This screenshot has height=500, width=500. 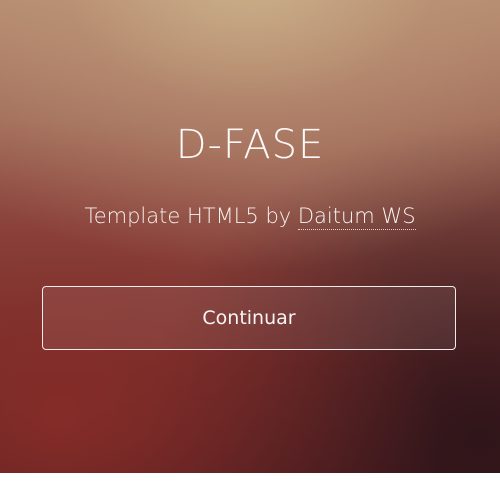 I want to click on subtitle-text: Template HTML5 by, so click(x=191, y=216).